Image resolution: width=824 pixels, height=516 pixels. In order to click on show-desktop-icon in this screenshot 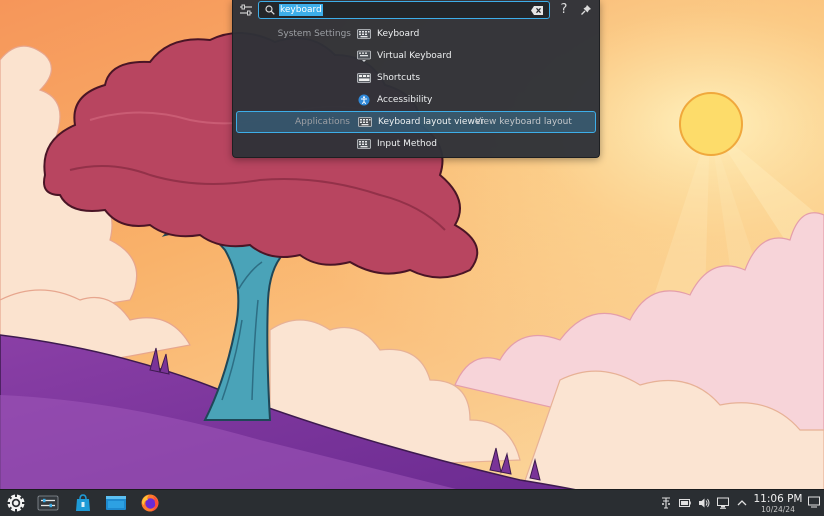, I will do `click(814, 502)`.